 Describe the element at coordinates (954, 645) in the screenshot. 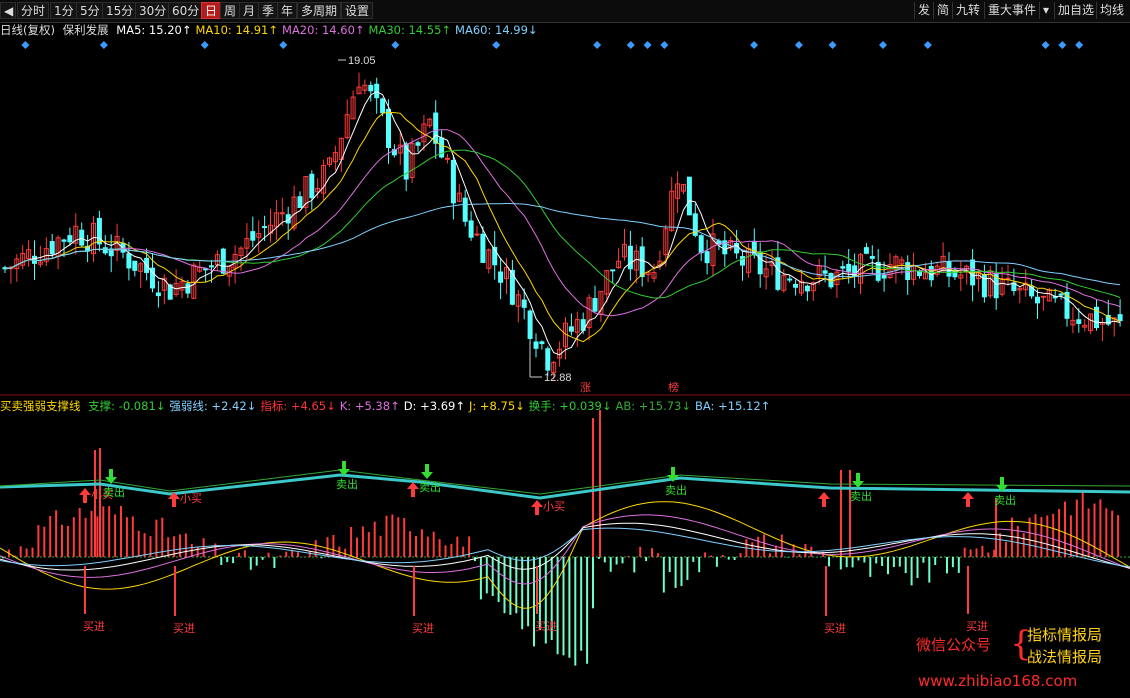

I see `watermark-wechat: 微信公众号` at that location.